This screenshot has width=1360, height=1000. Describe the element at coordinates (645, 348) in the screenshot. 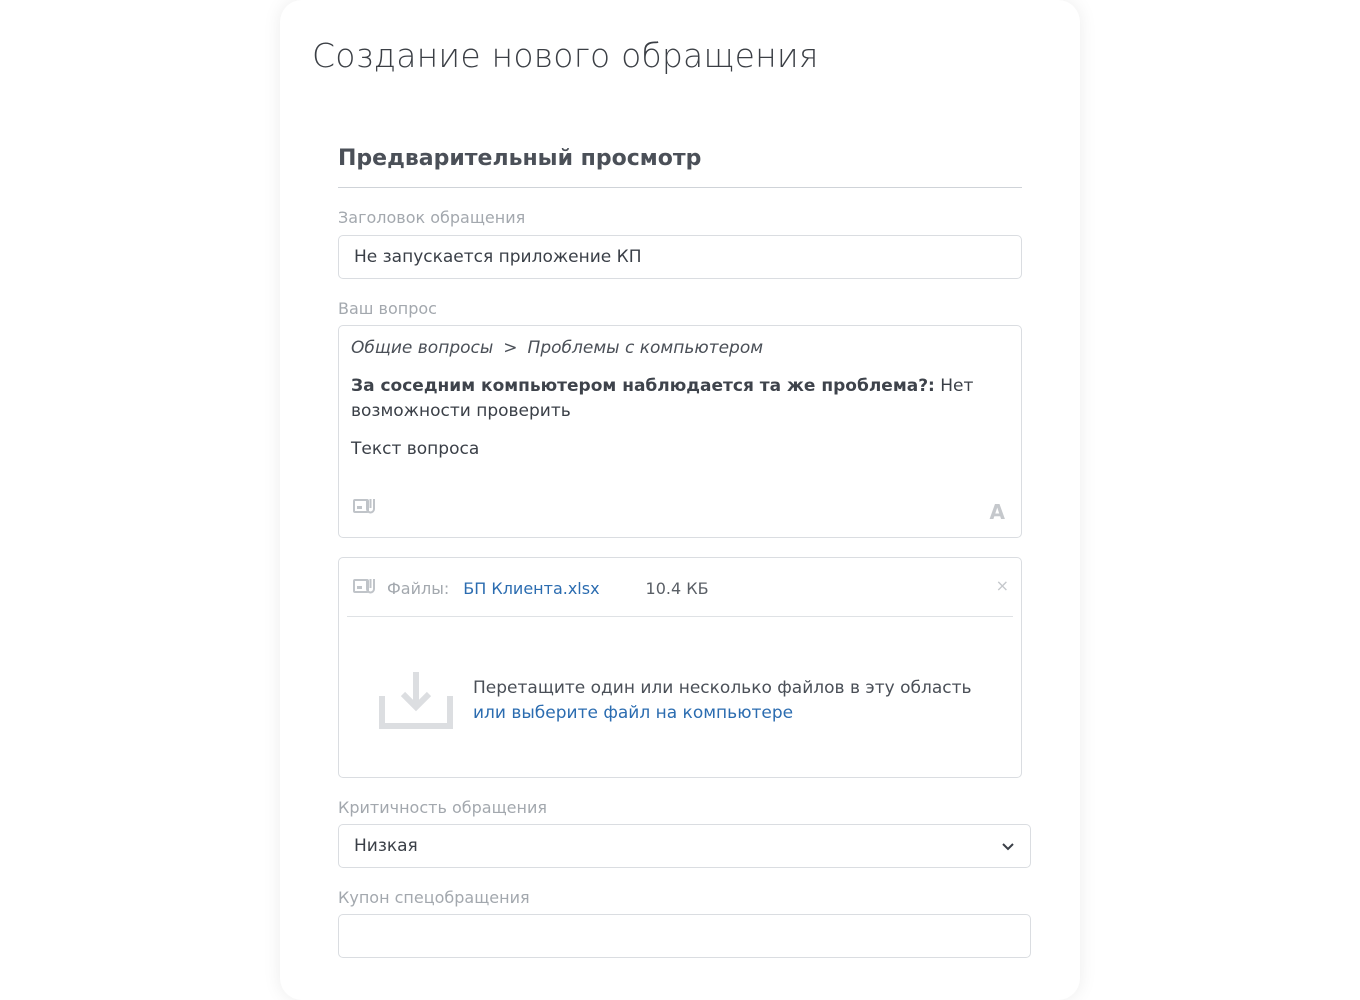

I see `breadcrumb-item-subcategory: Проблемы с компьютером` at that location.